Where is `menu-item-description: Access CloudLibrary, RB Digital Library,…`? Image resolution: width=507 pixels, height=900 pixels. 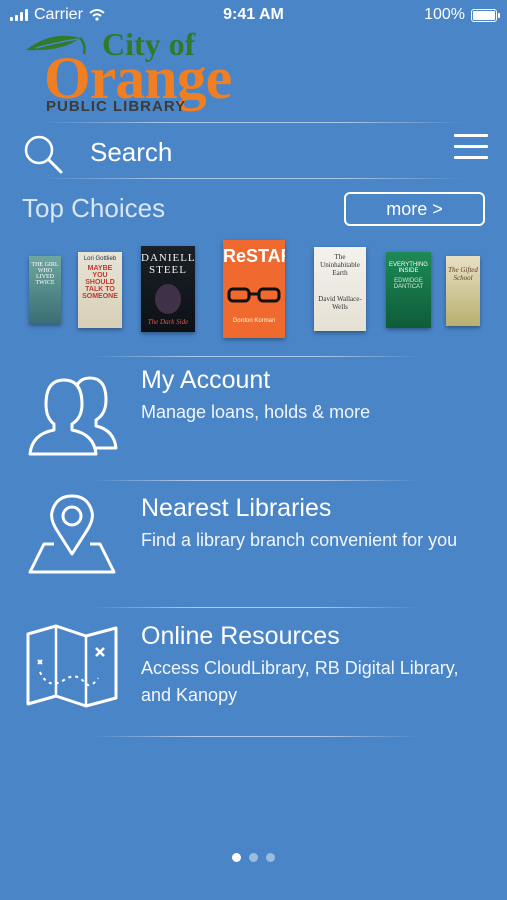 menu-item-description: Access CloudLibrary, RB Digital Library,… is located at coordinates (300, 681).